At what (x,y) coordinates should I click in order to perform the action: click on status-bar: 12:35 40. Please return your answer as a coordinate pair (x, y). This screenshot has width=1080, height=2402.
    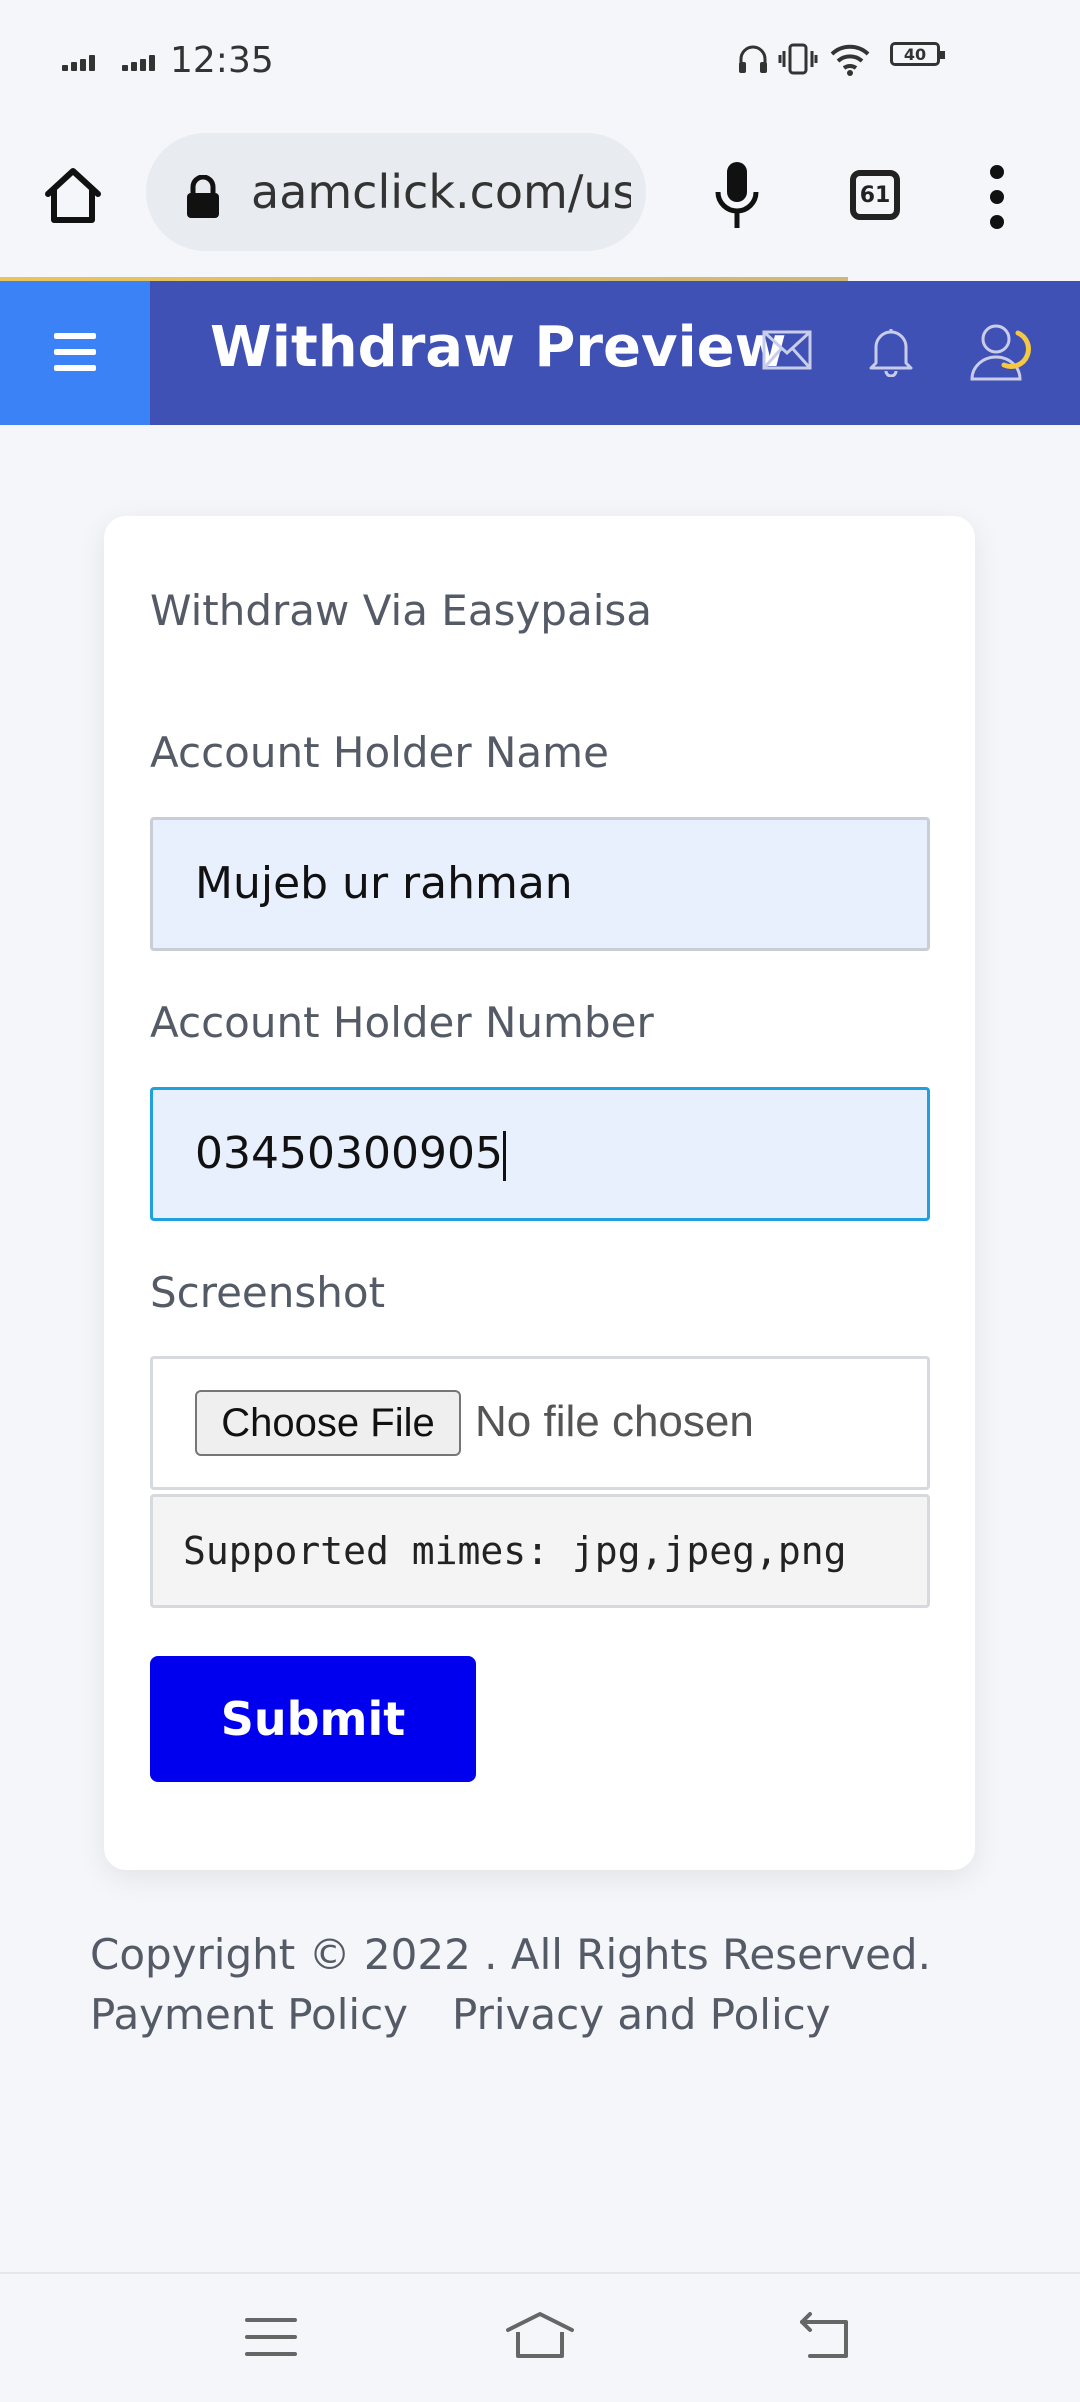
    Looking at the image, I should click on (540, 60).